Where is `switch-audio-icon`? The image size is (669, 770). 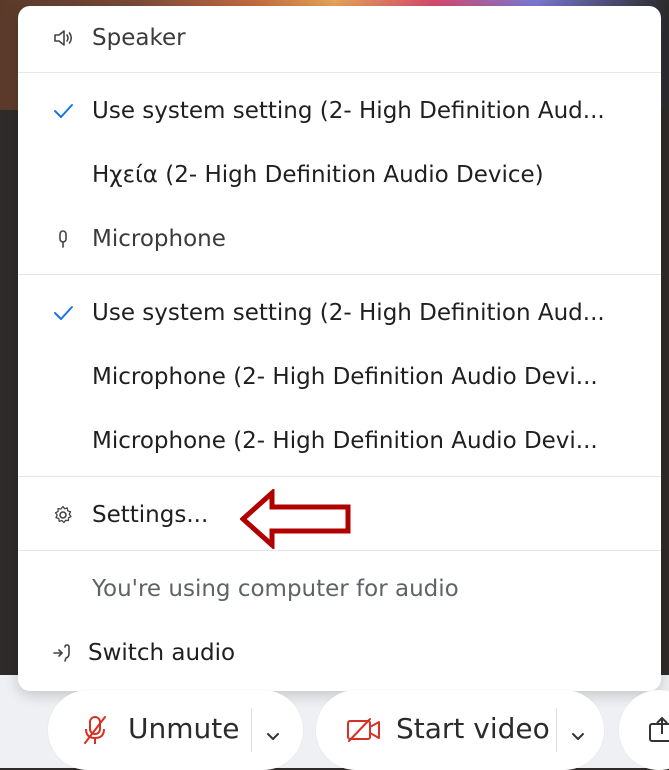
switch-audio-icon is located at coordinates (63, 653).